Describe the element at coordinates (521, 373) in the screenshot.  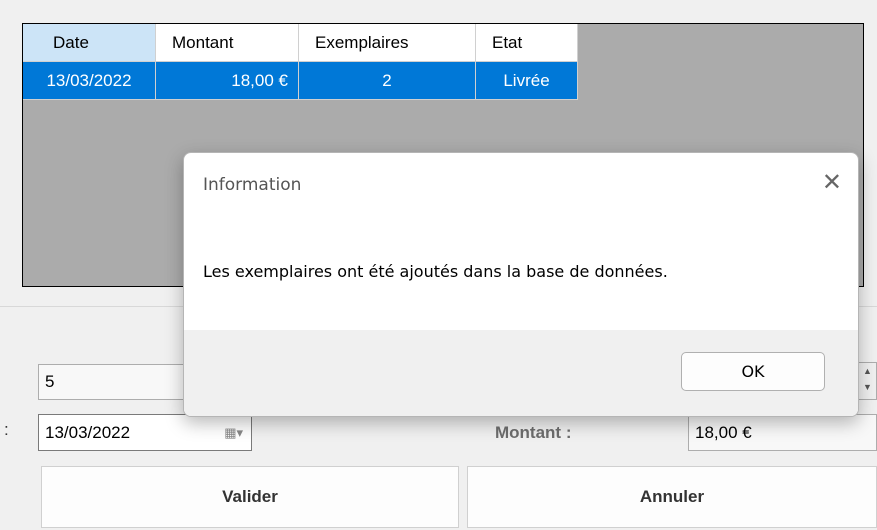
I see `dialog-footer: OK` at that location.